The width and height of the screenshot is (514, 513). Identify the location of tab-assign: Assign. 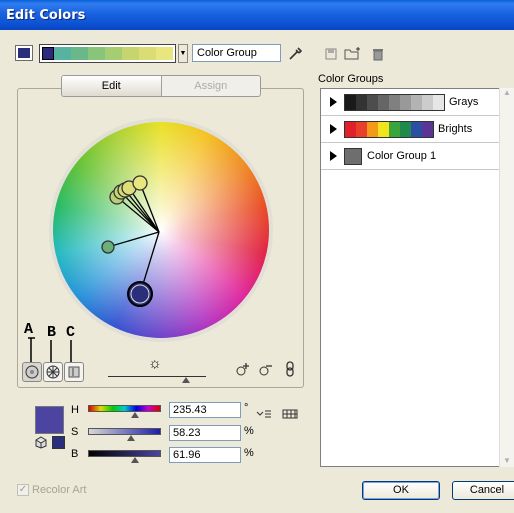
(211, 86).